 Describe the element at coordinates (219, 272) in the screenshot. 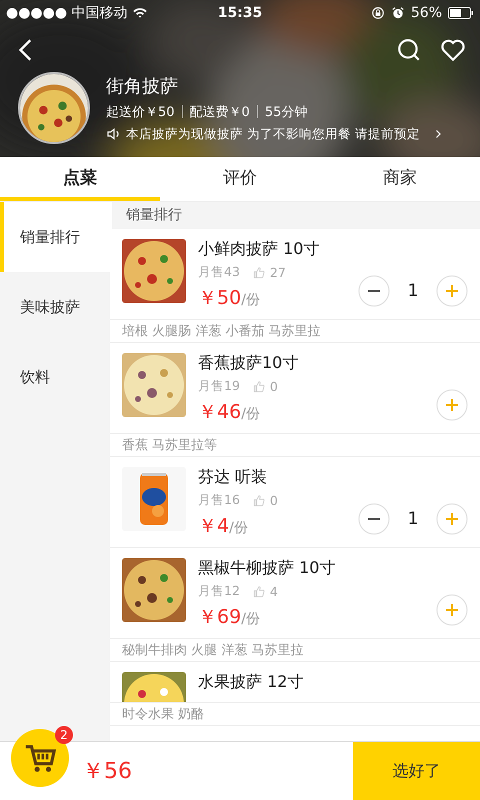

I see `monthly-sales: 月售43` at that location.